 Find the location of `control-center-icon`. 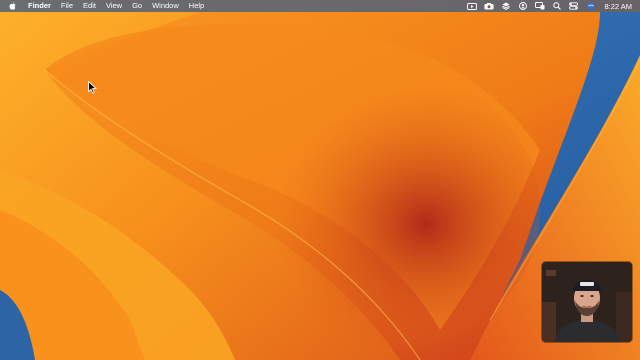

control-center-icon is located at coordinates (573, 6).